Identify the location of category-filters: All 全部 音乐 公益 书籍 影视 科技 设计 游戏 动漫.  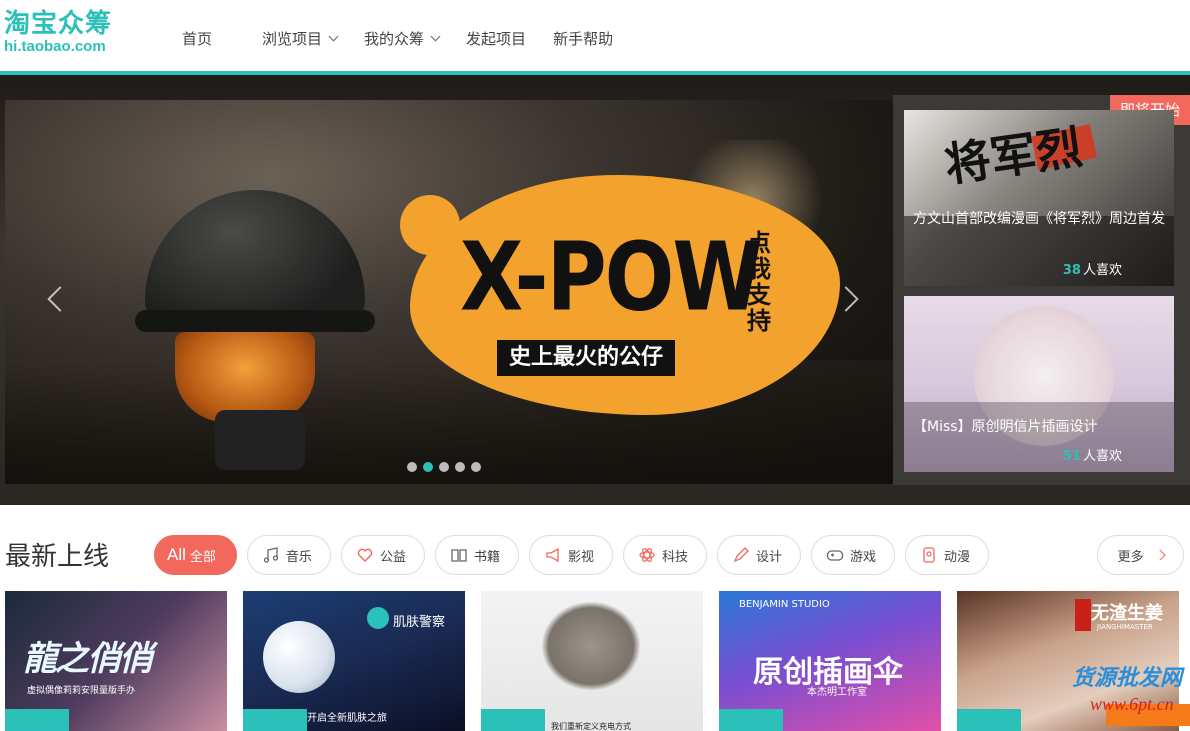
(576, 555).